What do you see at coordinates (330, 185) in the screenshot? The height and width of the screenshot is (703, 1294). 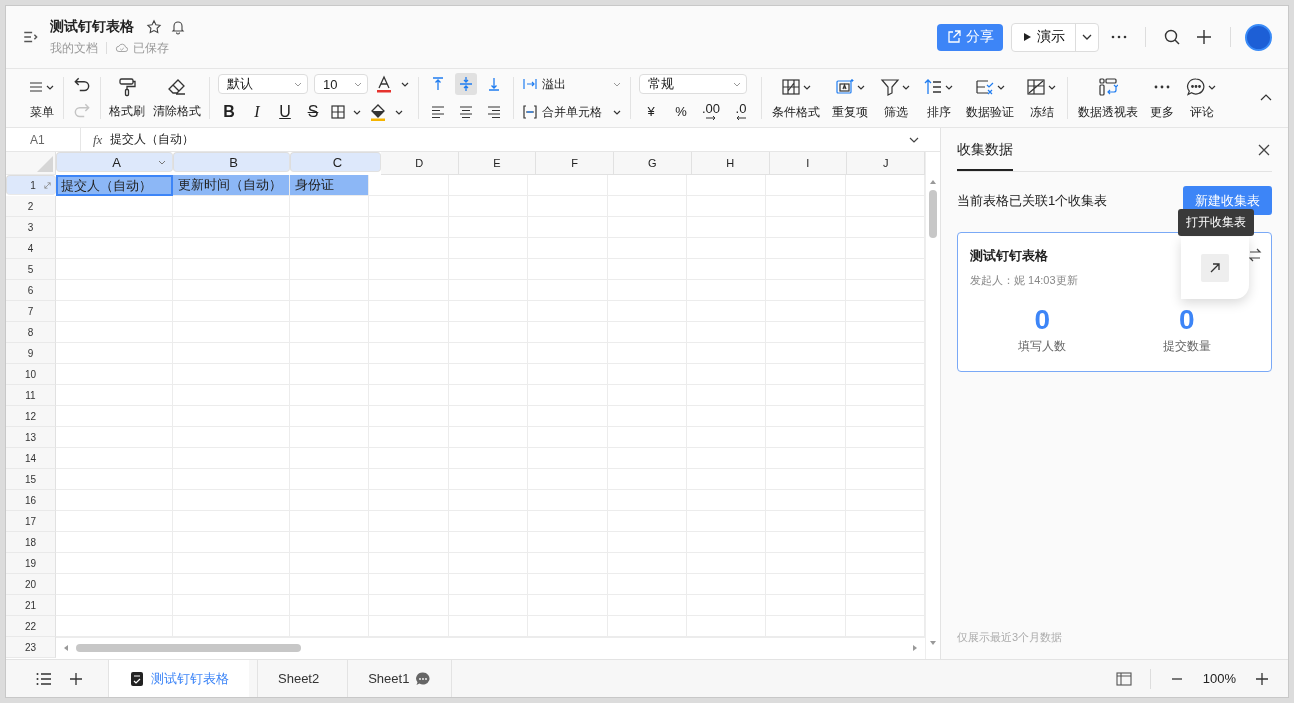 I see `table-cell: 身份证` at bounding box center [330, 185].